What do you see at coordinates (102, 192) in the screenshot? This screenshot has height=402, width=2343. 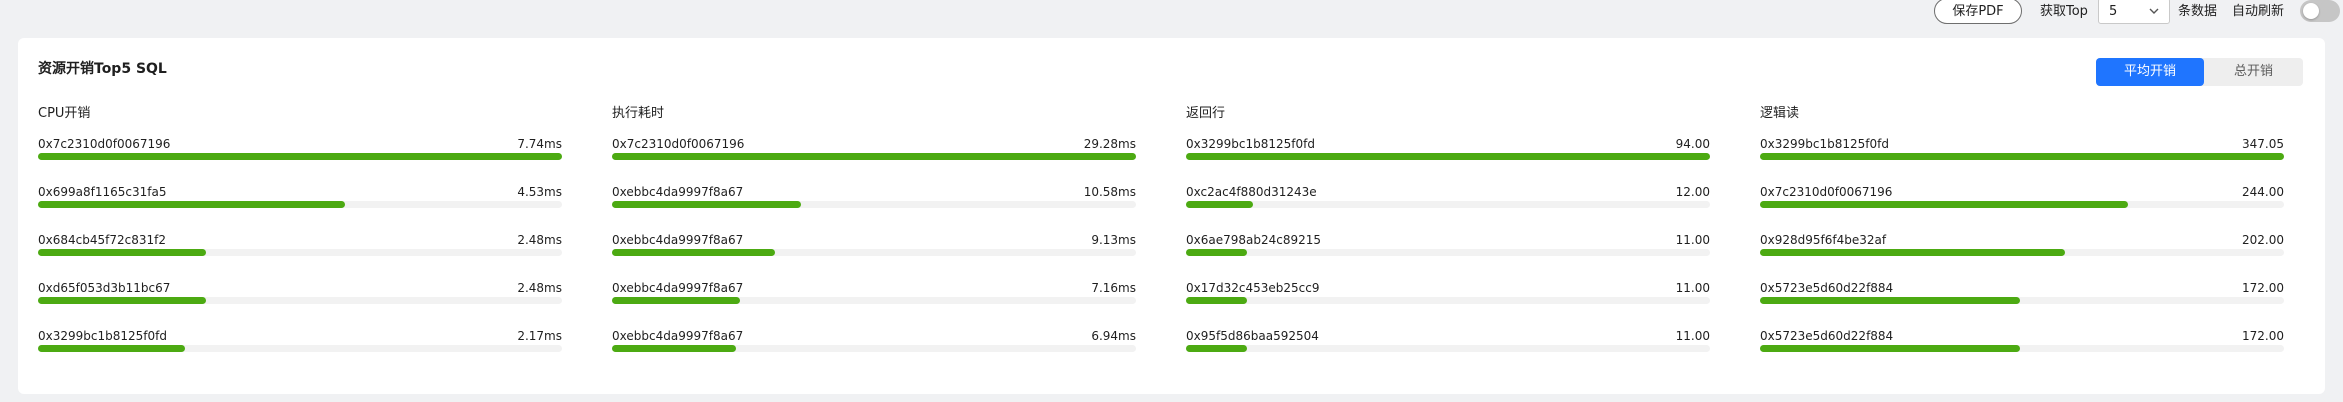 I see `sql-id: 0x699a8f1165c31fa5` at bounding box center [102, 192].